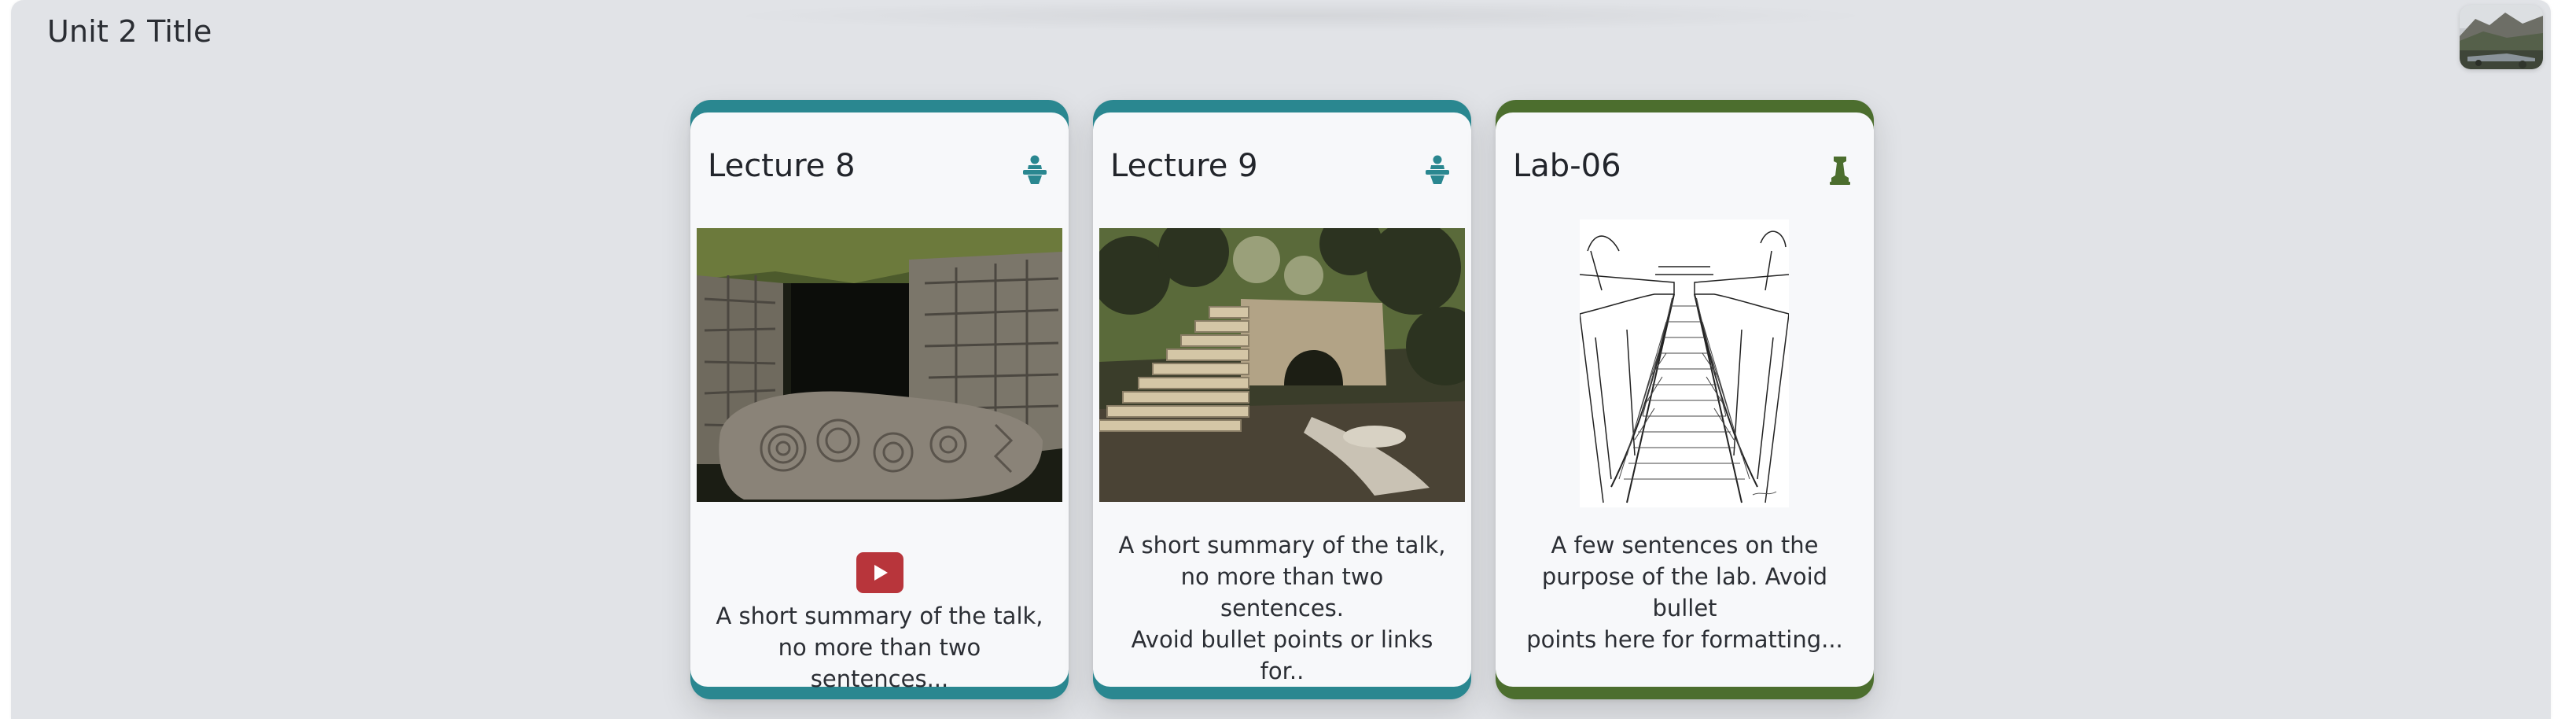 The image size is (2576, 719). I want to click on youtube-play-button, so click(880, 572).